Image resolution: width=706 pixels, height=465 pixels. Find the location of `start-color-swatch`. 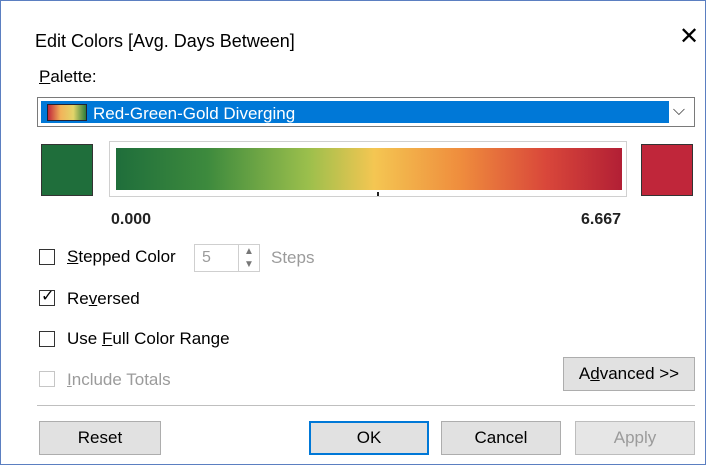

start-color-swatch is located at coordinates (67, 170).